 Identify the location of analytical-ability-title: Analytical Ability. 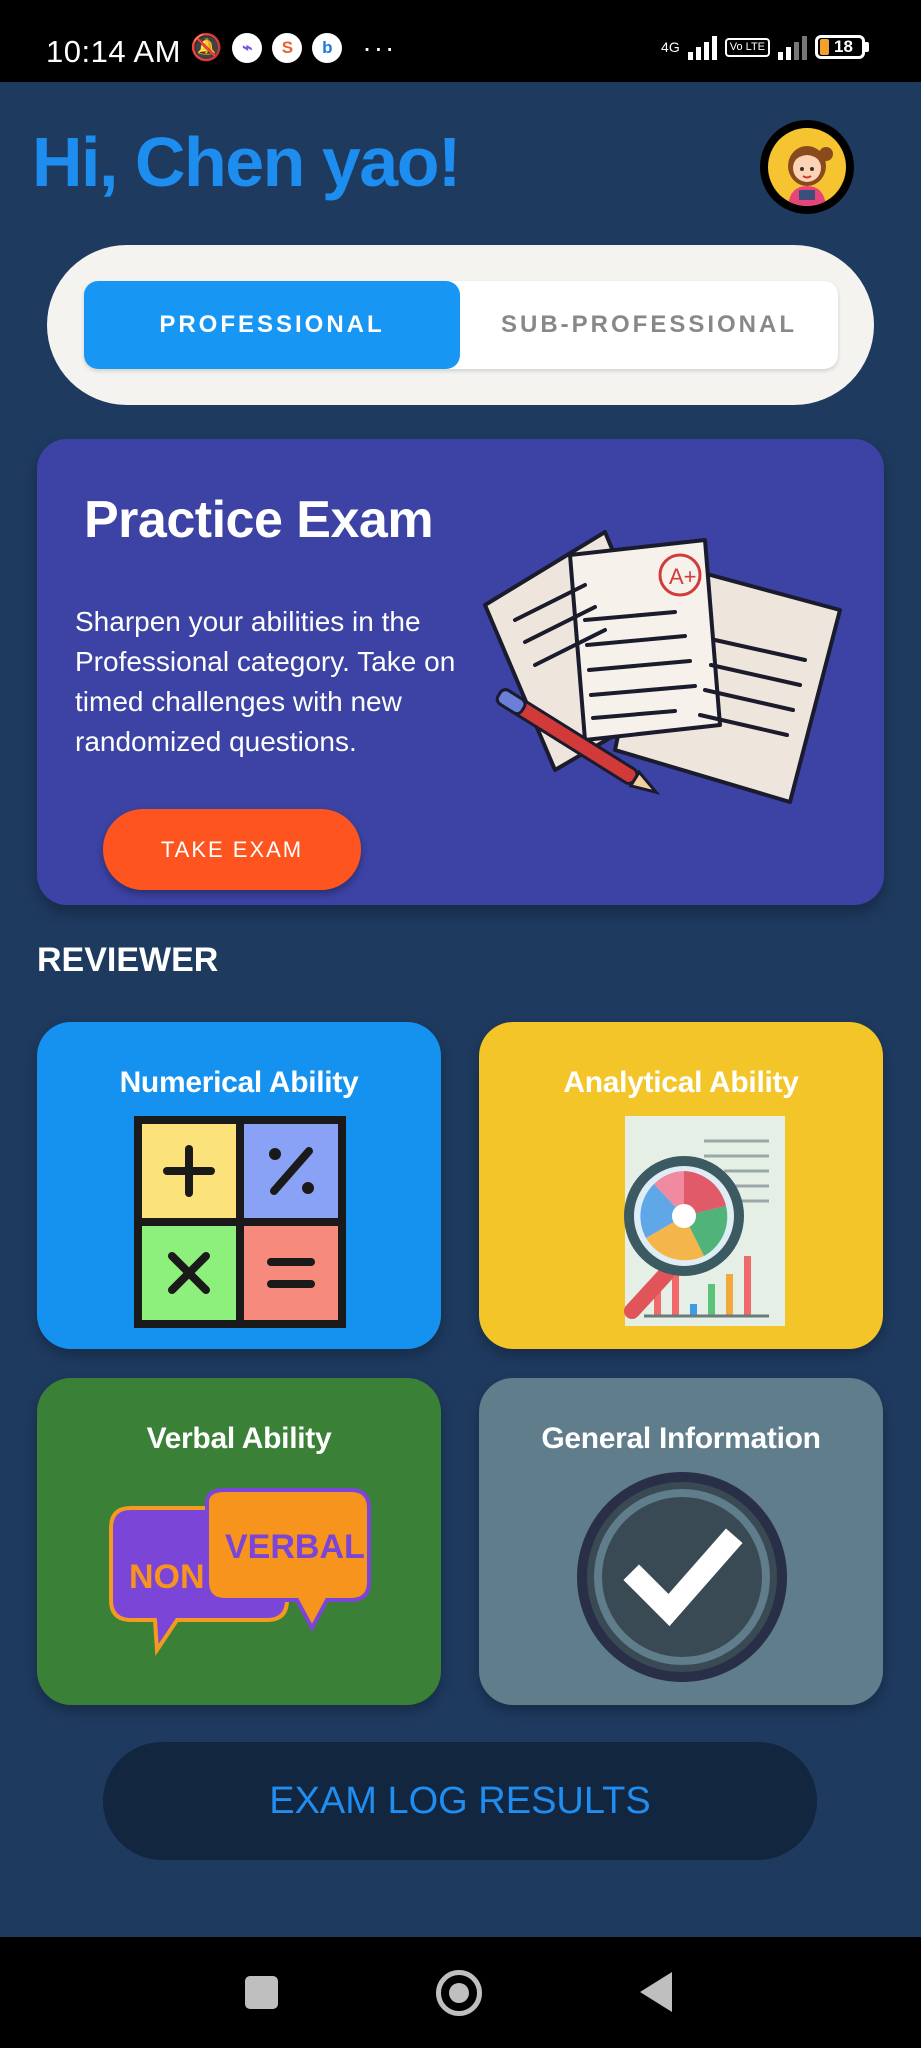
(681, 1082).